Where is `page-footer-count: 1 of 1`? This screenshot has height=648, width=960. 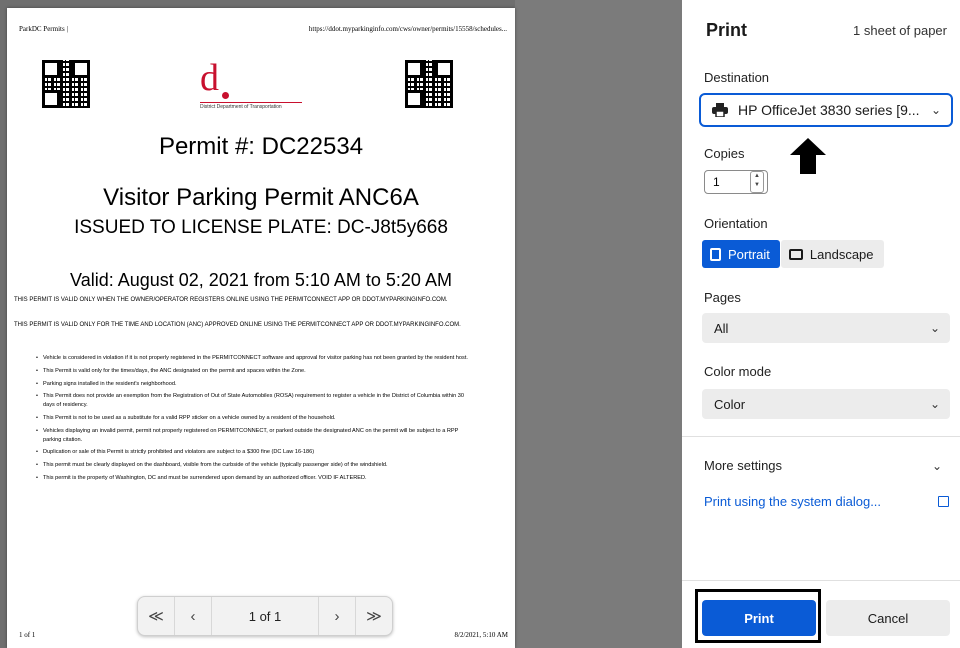
page-footer-count: 1 of 1 is located at coordinates (27, 635).